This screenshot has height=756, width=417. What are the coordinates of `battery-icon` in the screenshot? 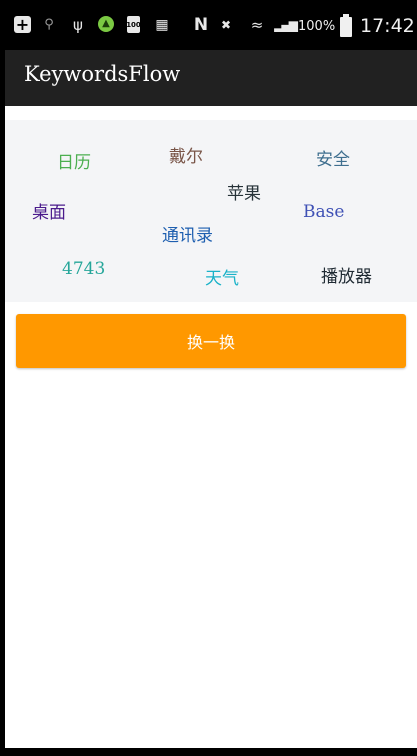 It's located at (346, 25).